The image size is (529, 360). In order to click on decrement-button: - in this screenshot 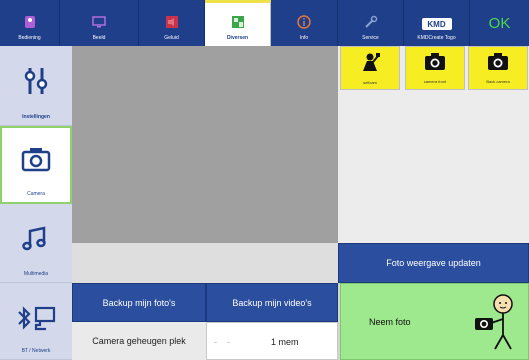, I will do `click(215, 342)`.